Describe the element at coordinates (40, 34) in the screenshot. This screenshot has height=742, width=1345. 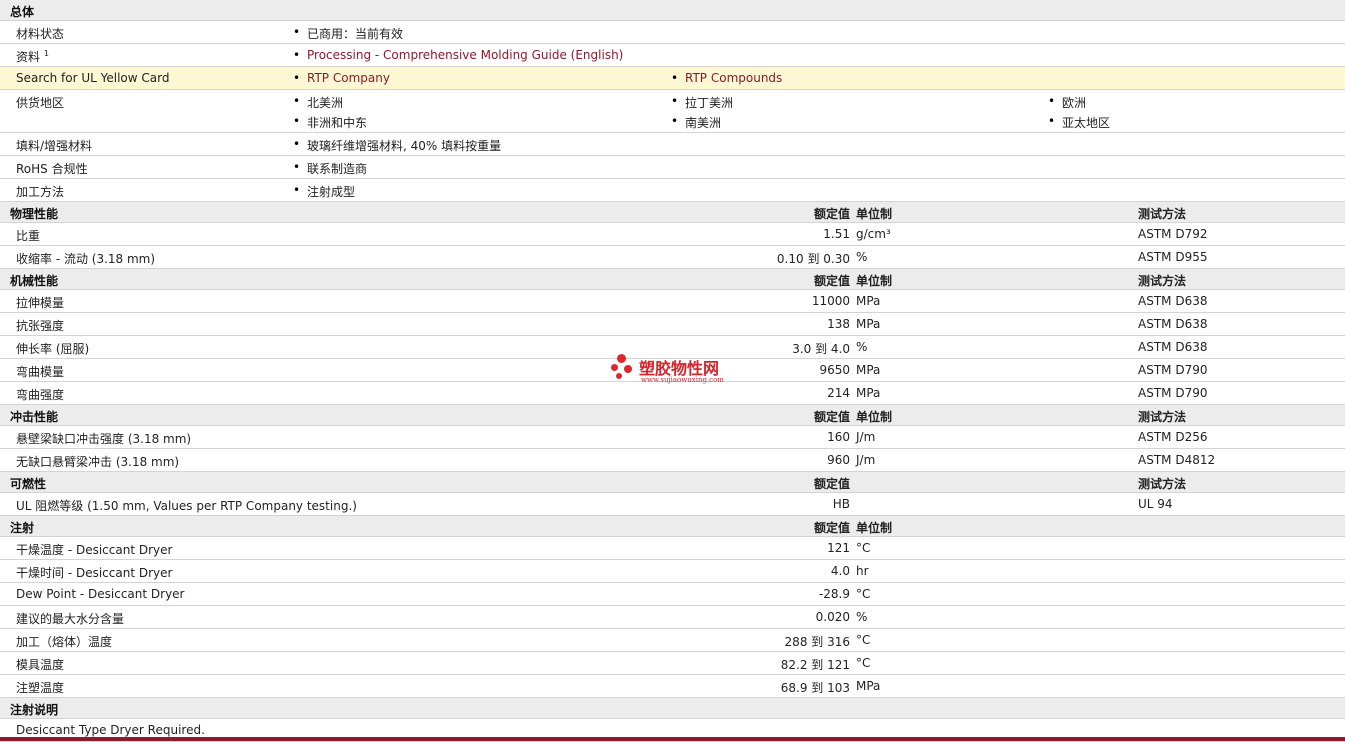
I see `row-label: 材料状态` at that location.